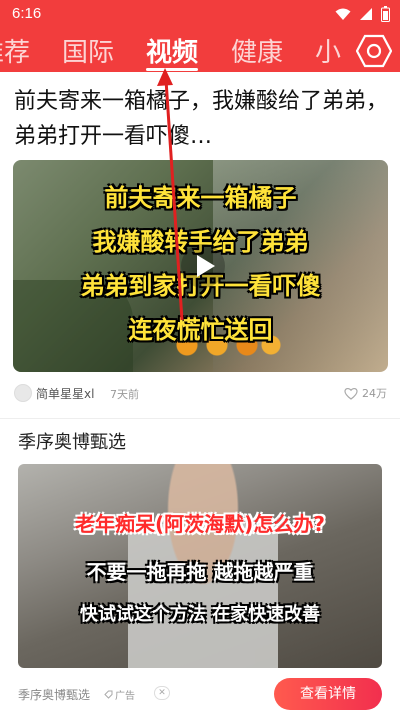 This screenshot has width=400, height=710. Describe the element at coordinates (374, 393) in the screenshot. I see `like-count: 24万` at that location.